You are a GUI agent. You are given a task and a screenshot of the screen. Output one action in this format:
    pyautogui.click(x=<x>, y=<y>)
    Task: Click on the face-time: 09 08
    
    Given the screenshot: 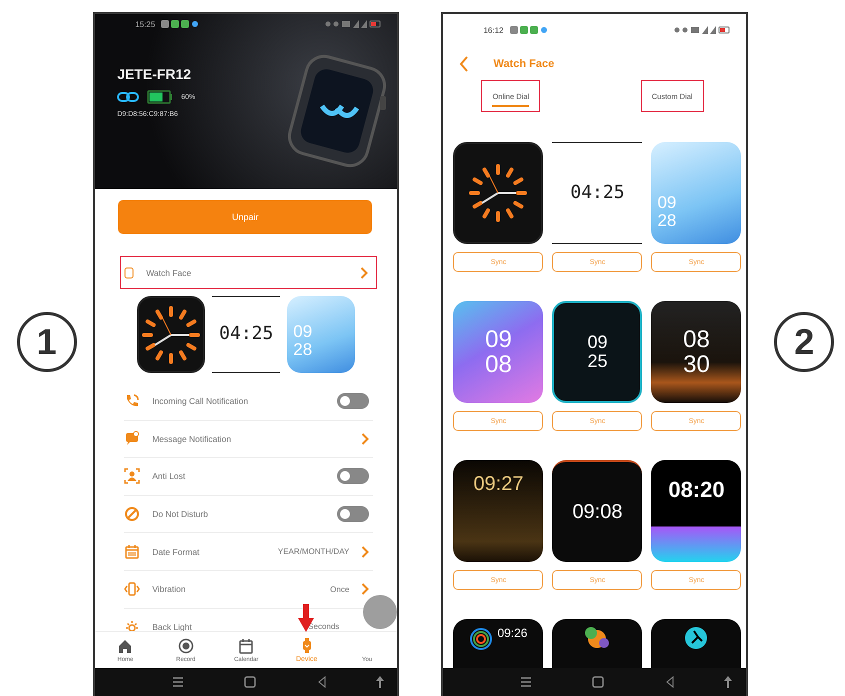 What is the action you would take?
    pyautogui.click(x=498, y=352)
    